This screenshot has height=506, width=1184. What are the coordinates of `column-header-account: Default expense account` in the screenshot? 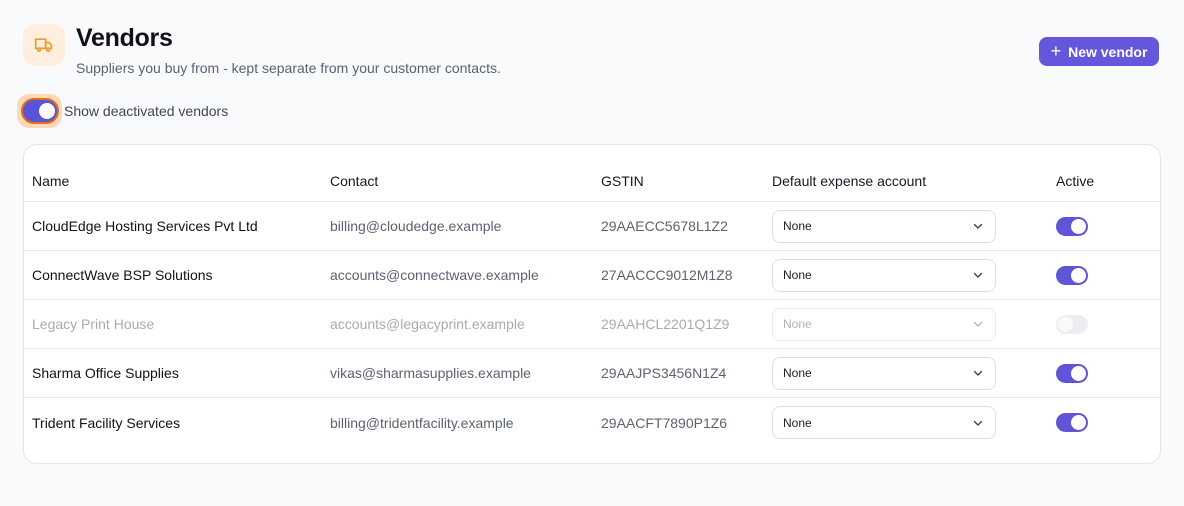 It's located at (849, 181).